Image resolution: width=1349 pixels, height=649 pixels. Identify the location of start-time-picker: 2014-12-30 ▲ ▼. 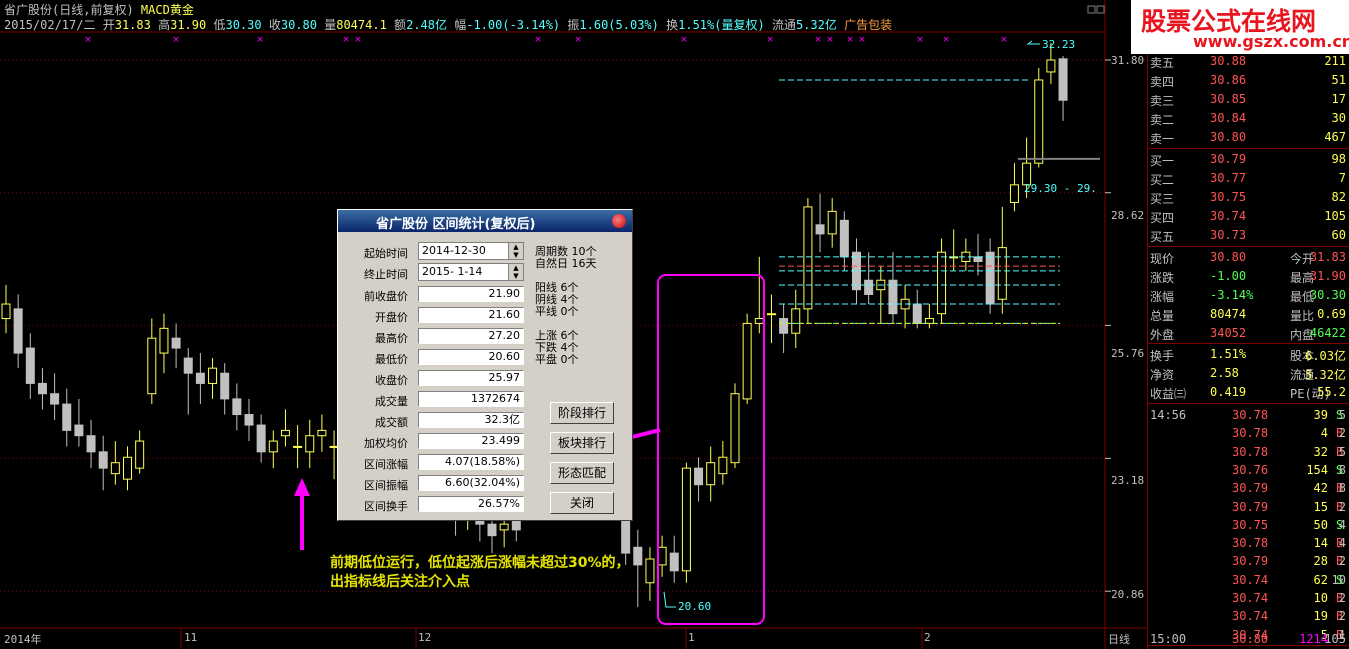
(471, 251).